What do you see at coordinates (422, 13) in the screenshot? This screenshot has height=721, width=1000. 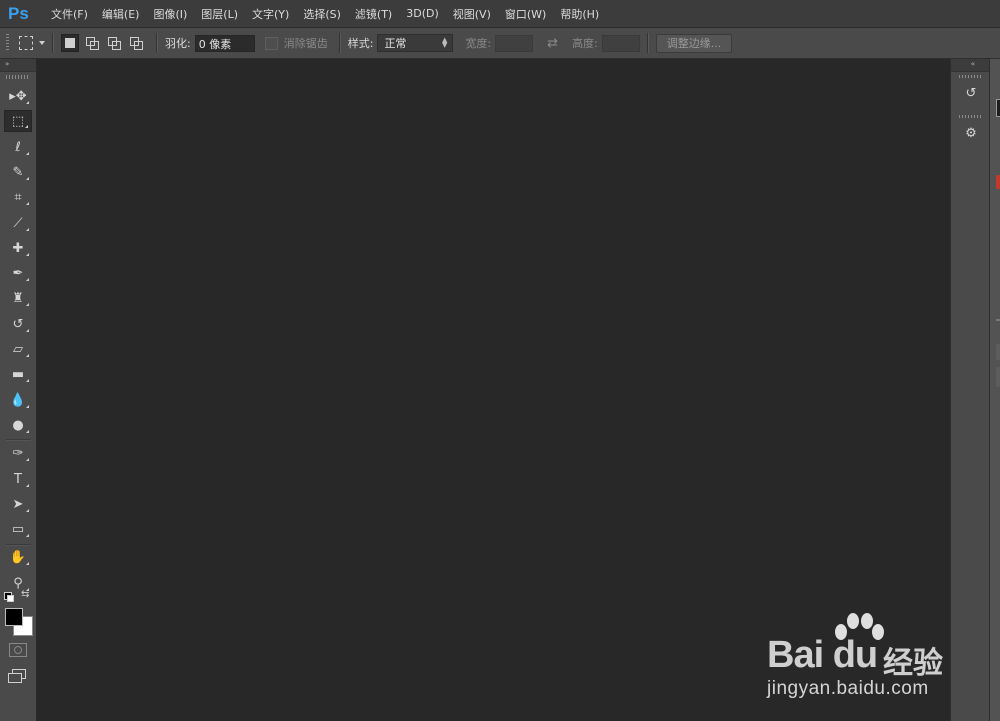 I see `menu-3d: 3D(D)` at bounding box center [422, 13].